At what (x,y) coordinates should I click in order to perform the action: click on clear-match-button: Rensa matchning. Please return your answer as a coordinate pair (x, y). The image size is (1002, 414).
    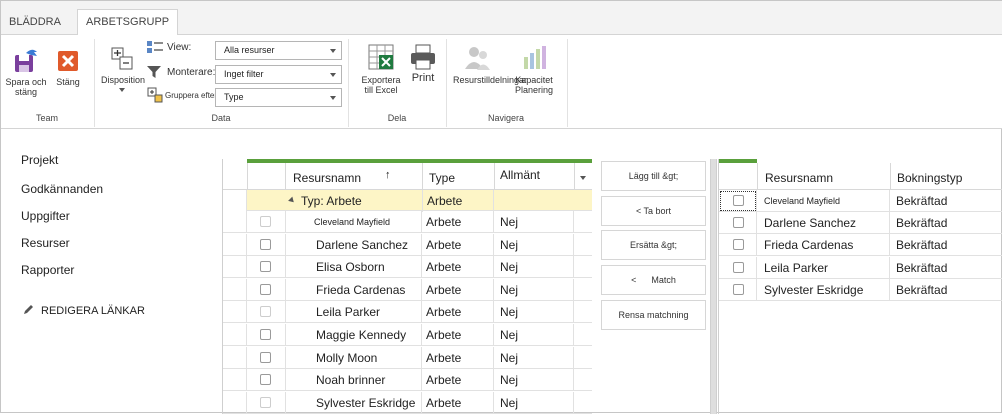
    Looking at the image, I should click on (653, 315).